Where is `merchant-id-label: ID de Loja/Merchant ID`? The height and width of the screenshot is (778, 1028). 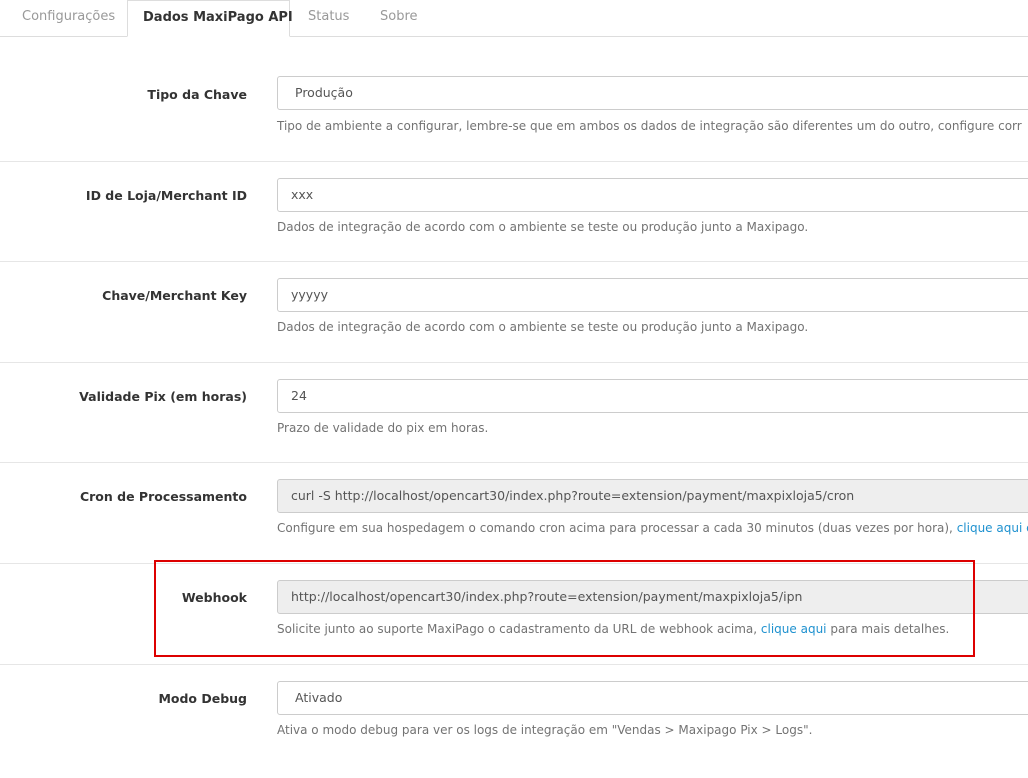
merchant-id-label: ID de Loja/Merchant ID is located at coordinates (166, 195).